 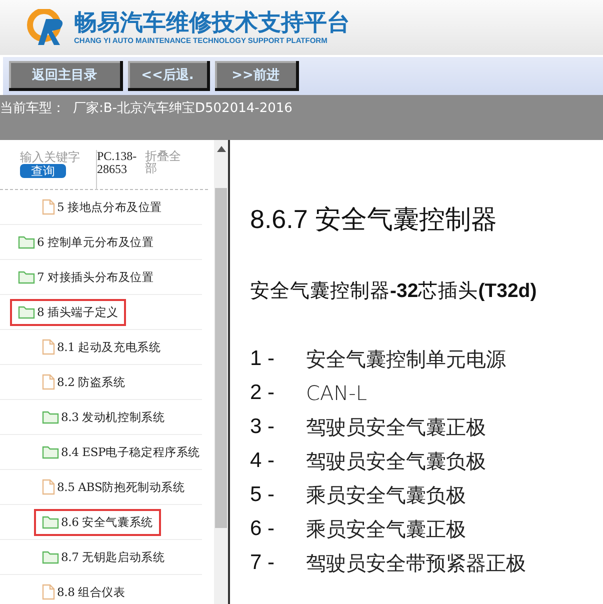 I want to click on pin-number: 2 -, so click(x=263, y=393).